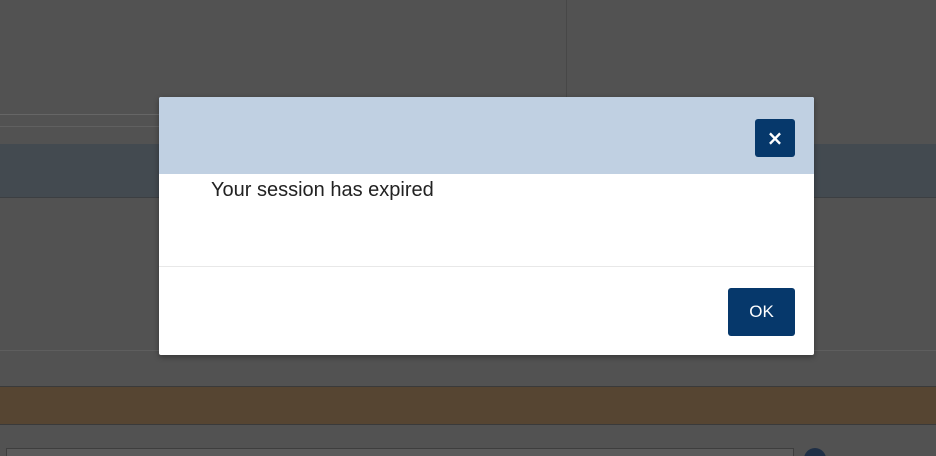  I want to click on dialog-body: Your session has expired, so click(486, 220).